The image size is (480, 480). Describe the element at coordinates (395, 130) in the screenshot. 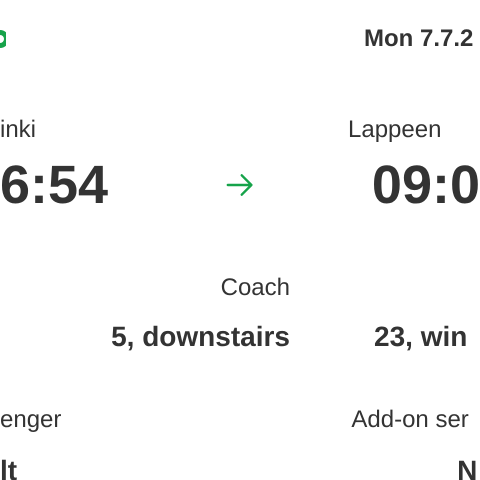

I see `arrival-station: Lappeen` at that location.